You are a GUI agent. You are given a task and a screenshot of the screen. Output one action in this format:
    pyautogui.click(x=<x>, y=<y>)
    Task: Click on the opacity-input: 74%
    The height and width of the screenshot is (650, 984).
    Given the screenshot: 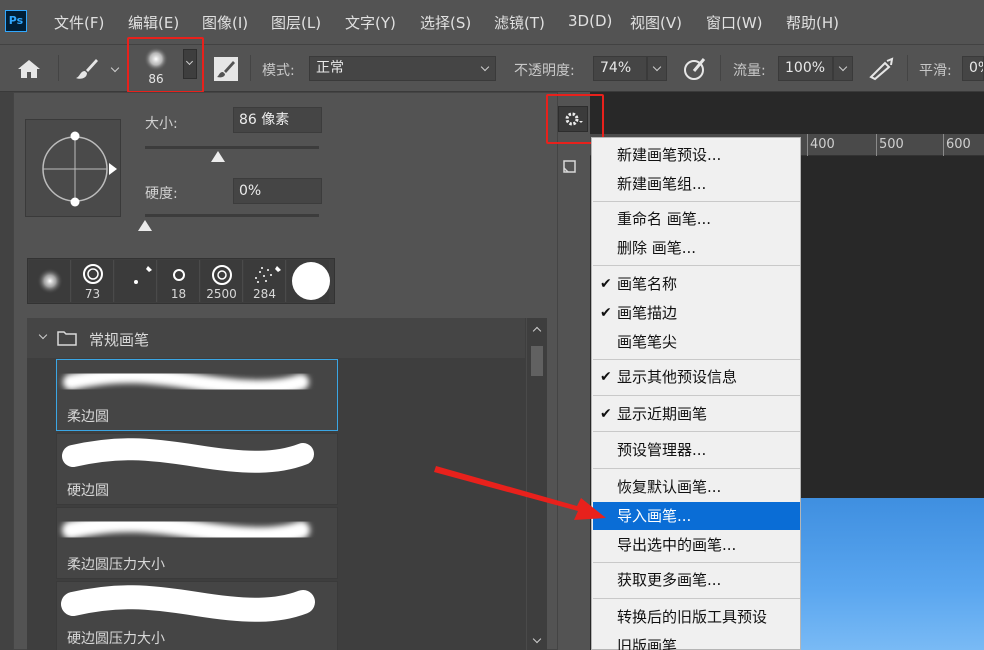 What is the action you would take?
    pyautogui.click(x=620, y=68)
    